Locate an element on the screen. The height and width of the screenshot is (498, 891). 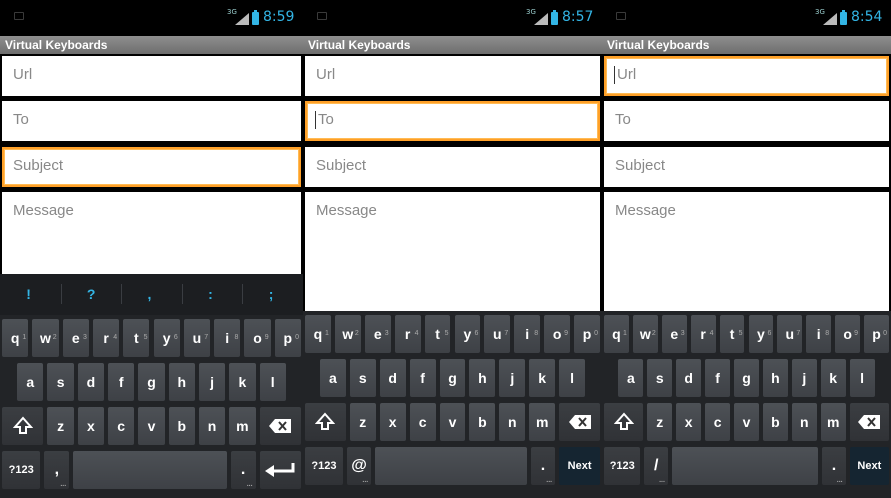
special-char-key: @ is located at coordinates (359, 466).